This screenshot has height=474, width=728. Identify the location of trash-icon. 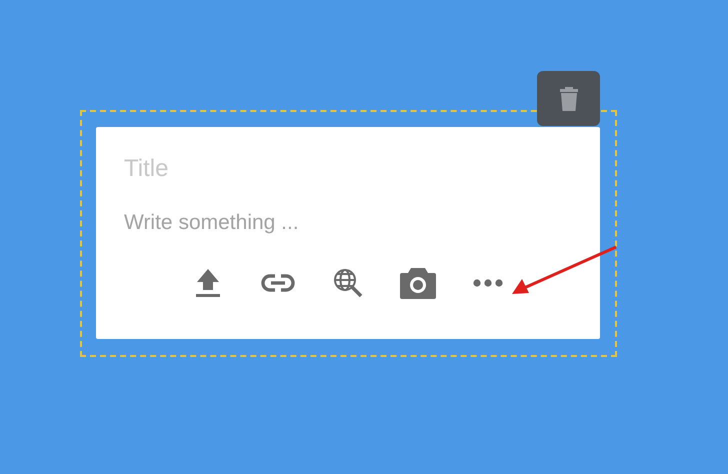
(568, 99).